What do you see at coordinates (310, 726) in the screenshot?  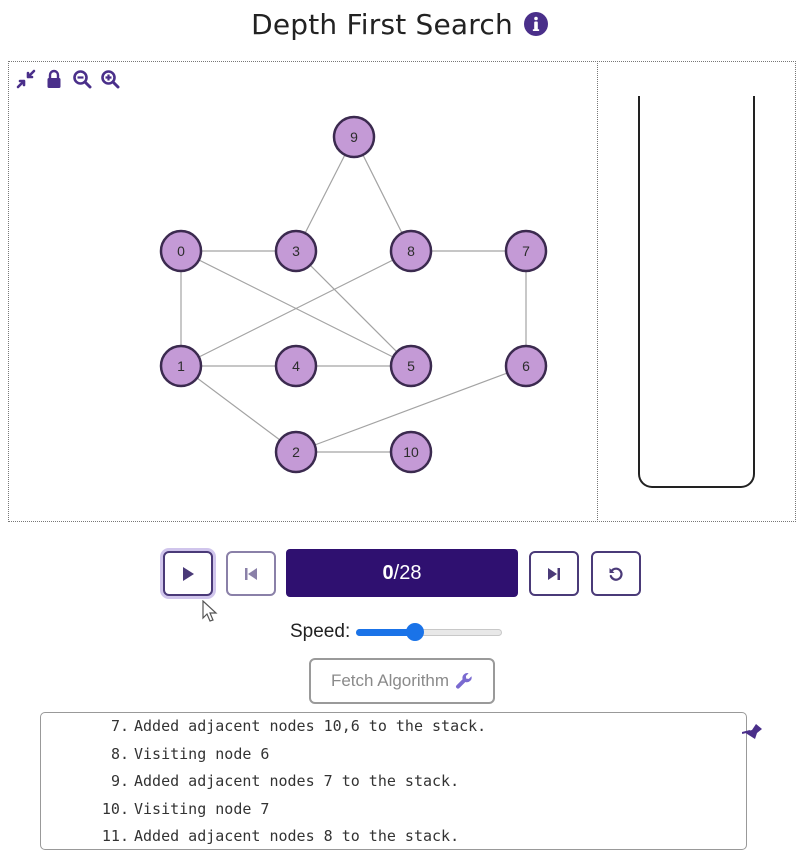 I see `log-line-text: Added adjacent nodes 10,6 to the stack.` at bounding box center [310, 726].